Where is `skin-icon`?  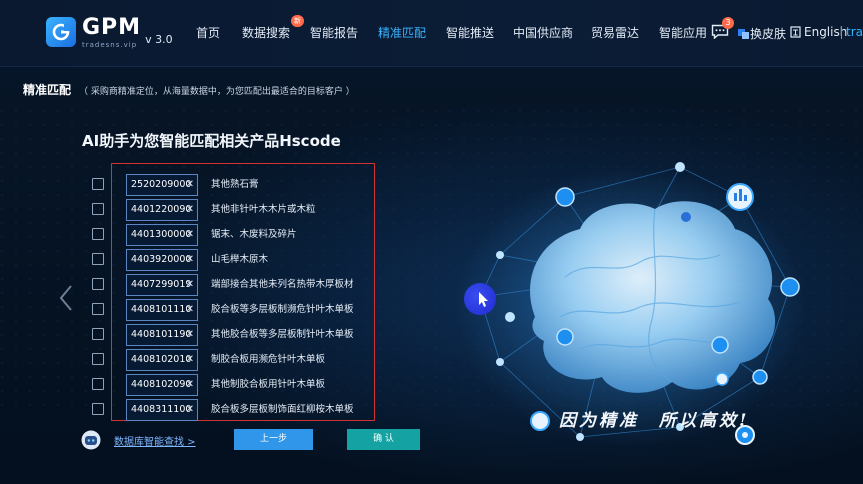 skin-icon is located at coordinates (743, 34).